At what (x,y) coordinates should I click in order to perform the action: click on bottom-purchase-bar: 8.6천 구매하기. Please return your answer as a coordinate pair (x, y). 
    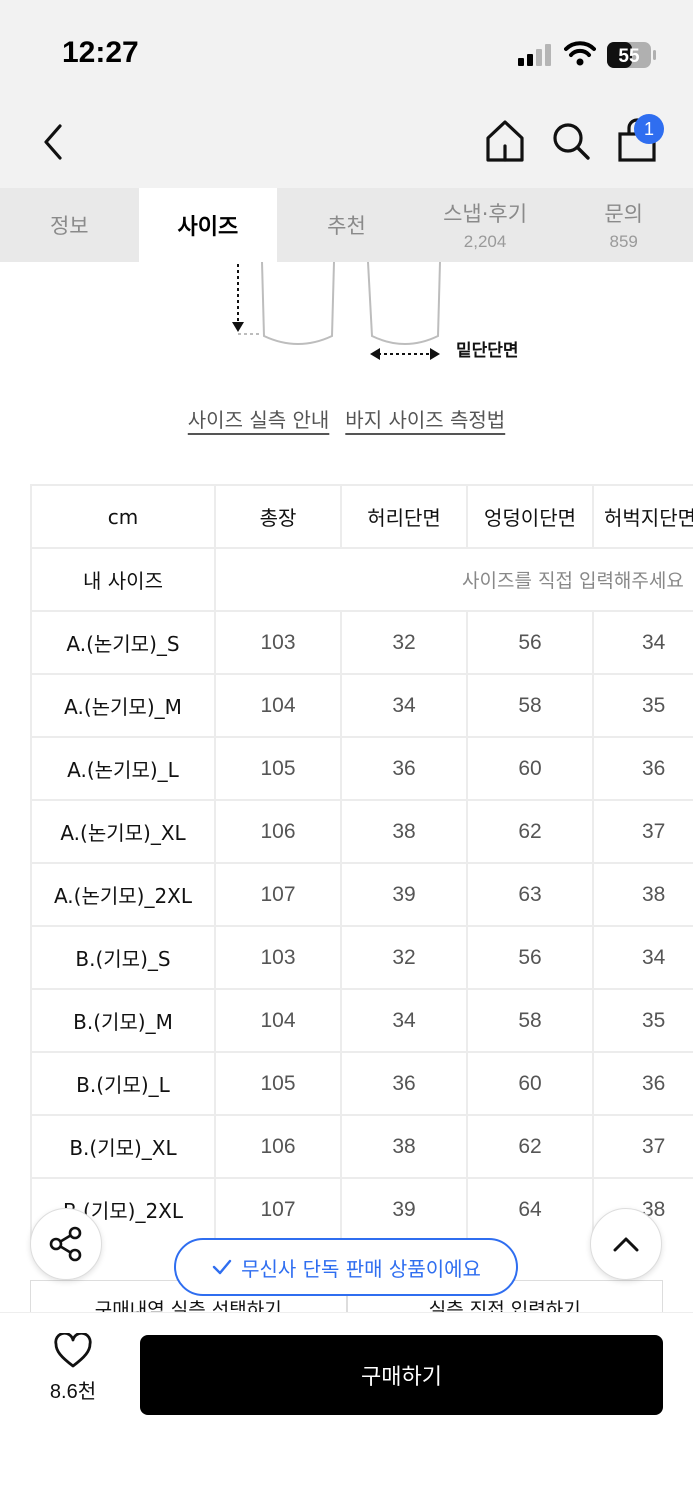
    Looking at the image, I should click on (346, 1406).